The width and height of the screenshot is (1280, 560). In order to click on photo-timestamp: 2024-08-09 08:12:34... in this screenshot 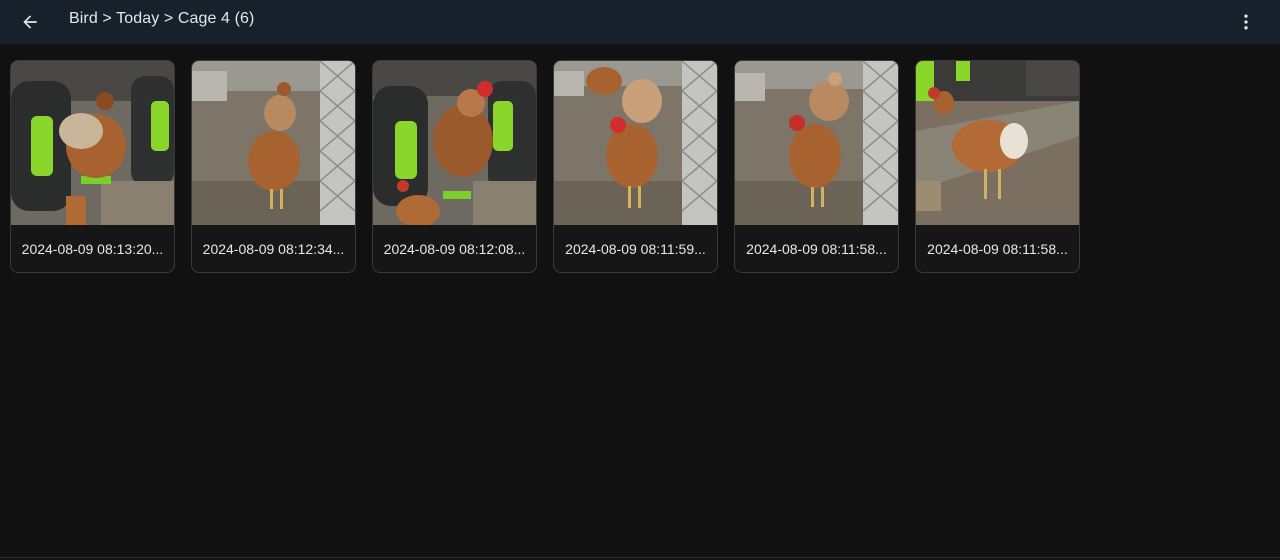, I will do `click(273, 248)`.